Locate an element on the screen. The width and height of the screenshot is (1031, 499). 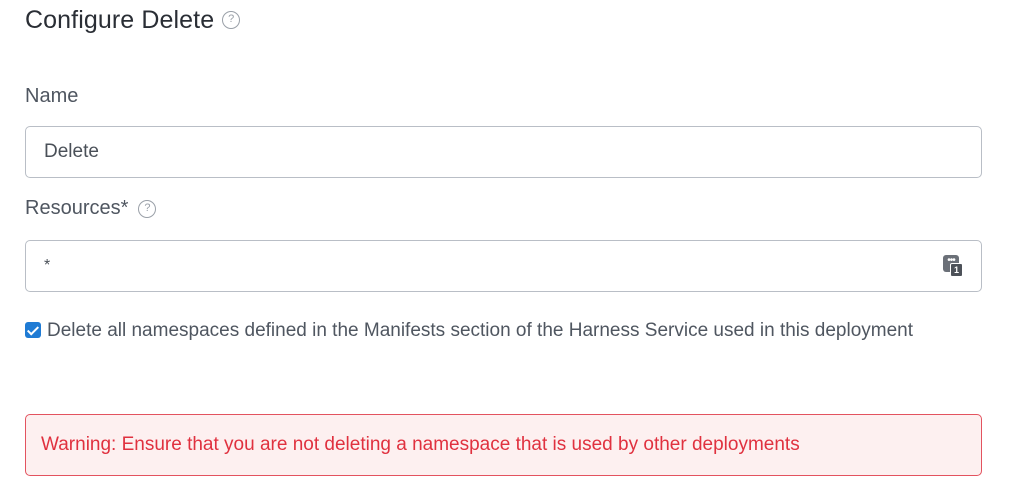
expression-badge: 1 is located at coordinates (956, 270).